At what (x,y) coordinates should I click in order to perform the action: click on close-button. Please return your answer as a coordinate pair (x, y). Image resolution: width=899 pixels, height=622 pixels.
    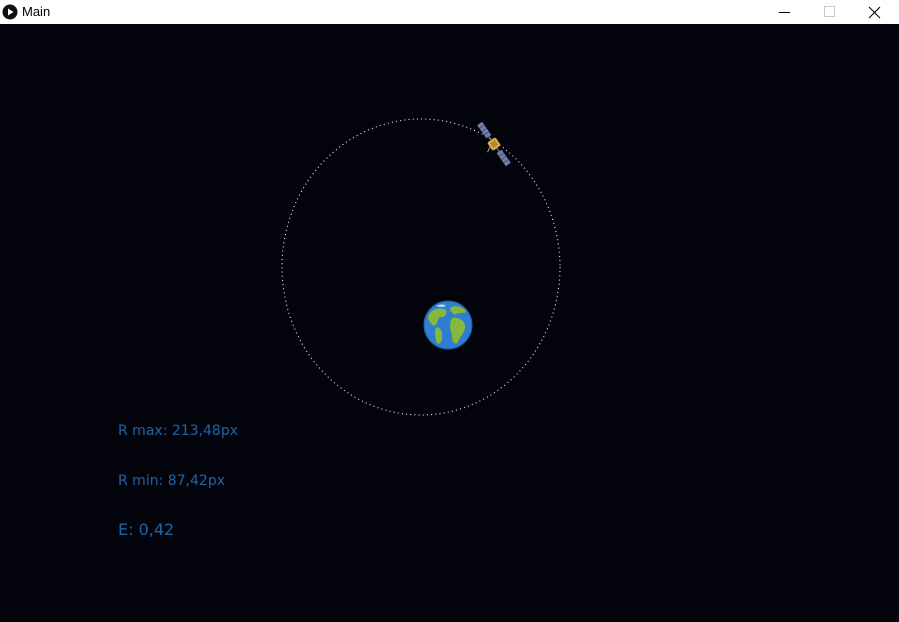
    Looking at the image, I should click on (874, 12).